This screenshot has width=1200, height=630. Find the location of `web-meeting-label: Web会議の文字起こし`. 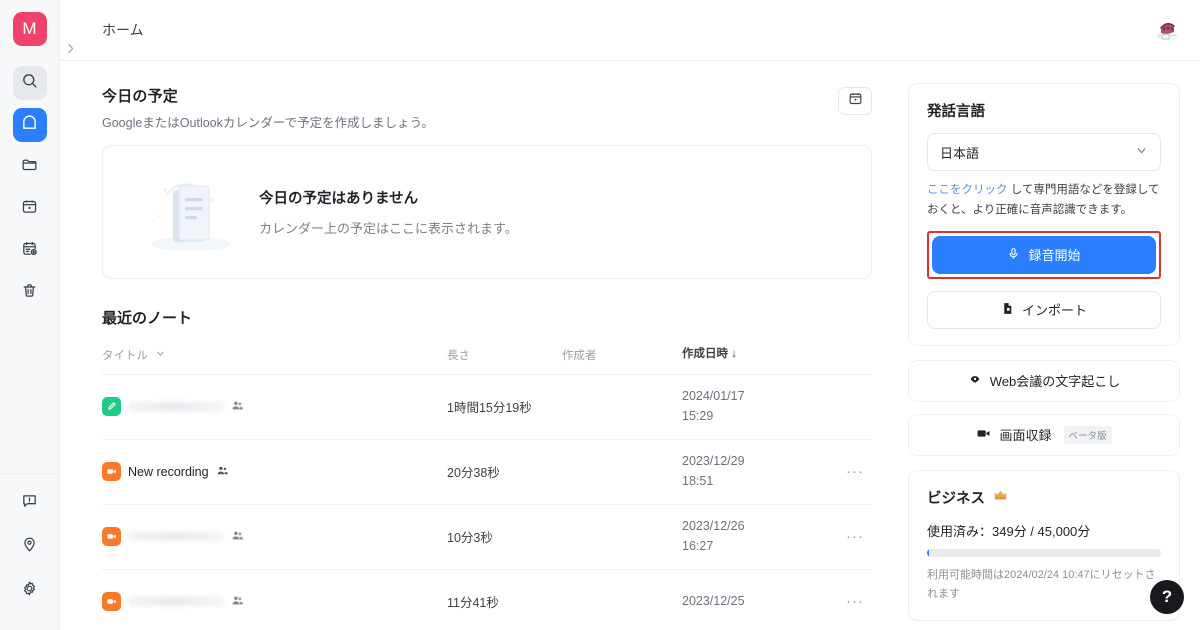

web-meeting-label: Web会議の文字起こし is located at coordinates (1055, 382).